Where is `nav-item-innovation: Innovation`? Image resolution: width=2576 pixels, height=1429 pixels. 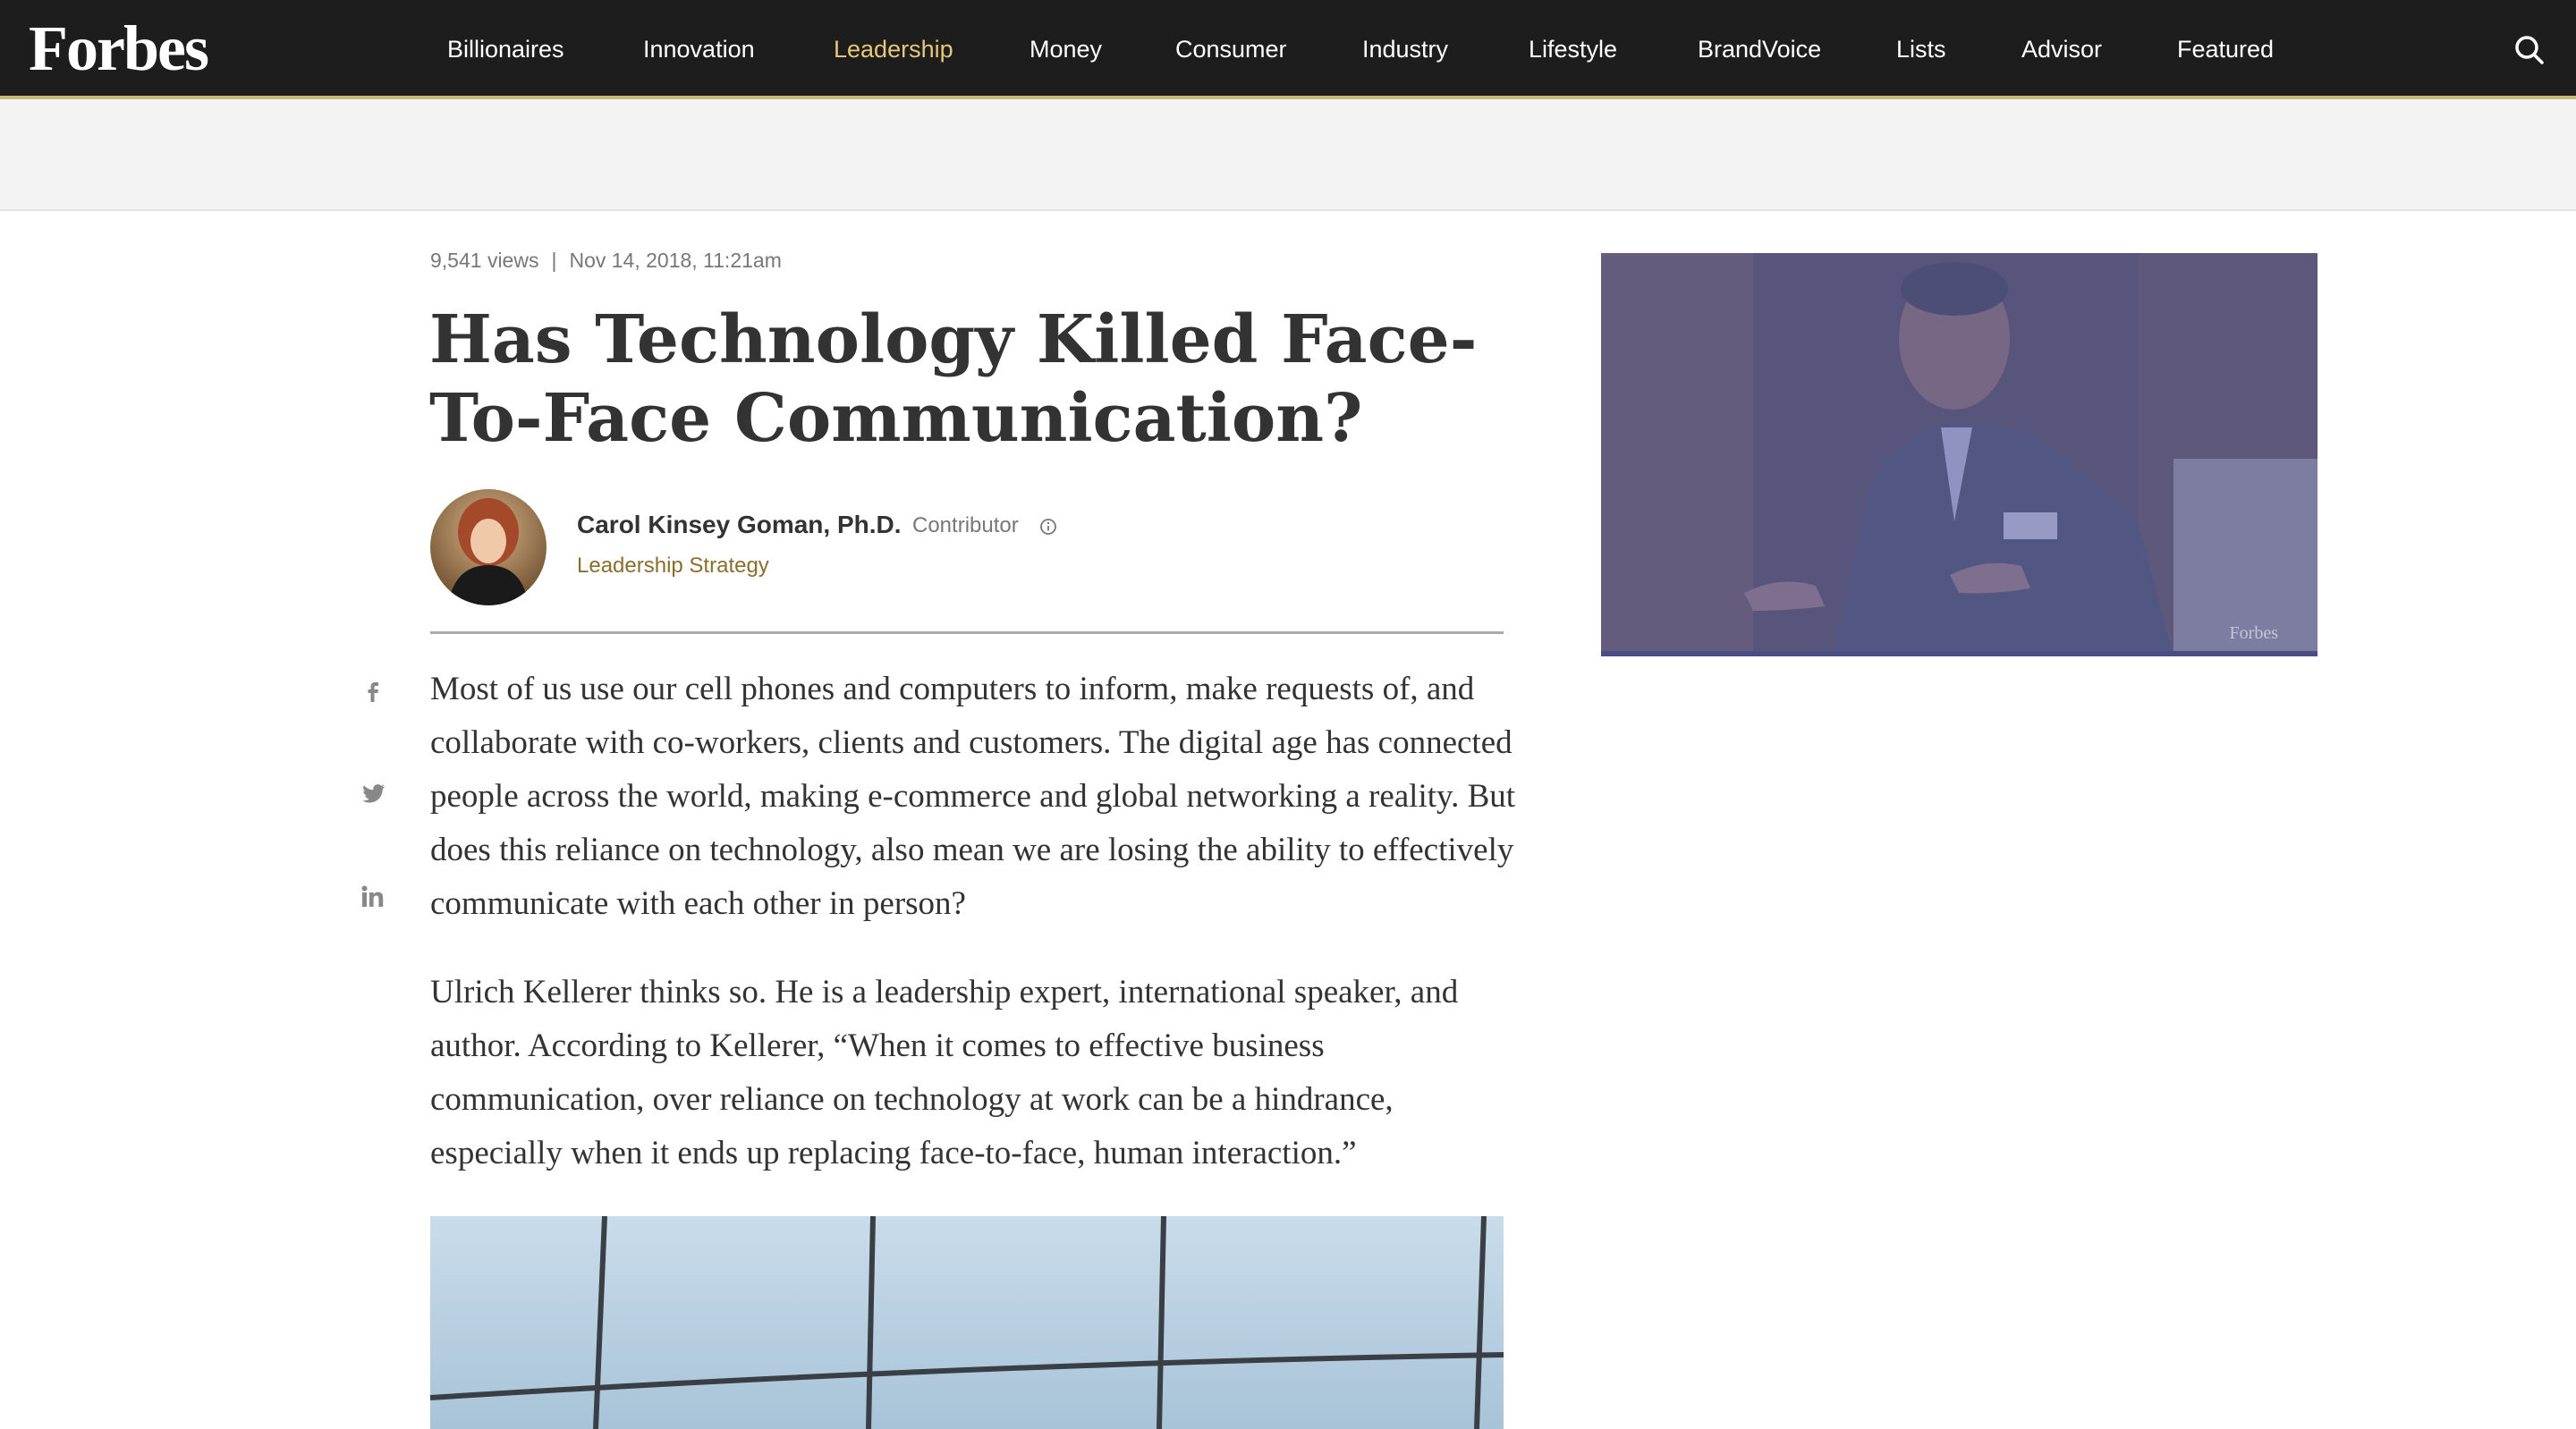 nav-item-innovation: Innovation is located at coordinates (699, 49).